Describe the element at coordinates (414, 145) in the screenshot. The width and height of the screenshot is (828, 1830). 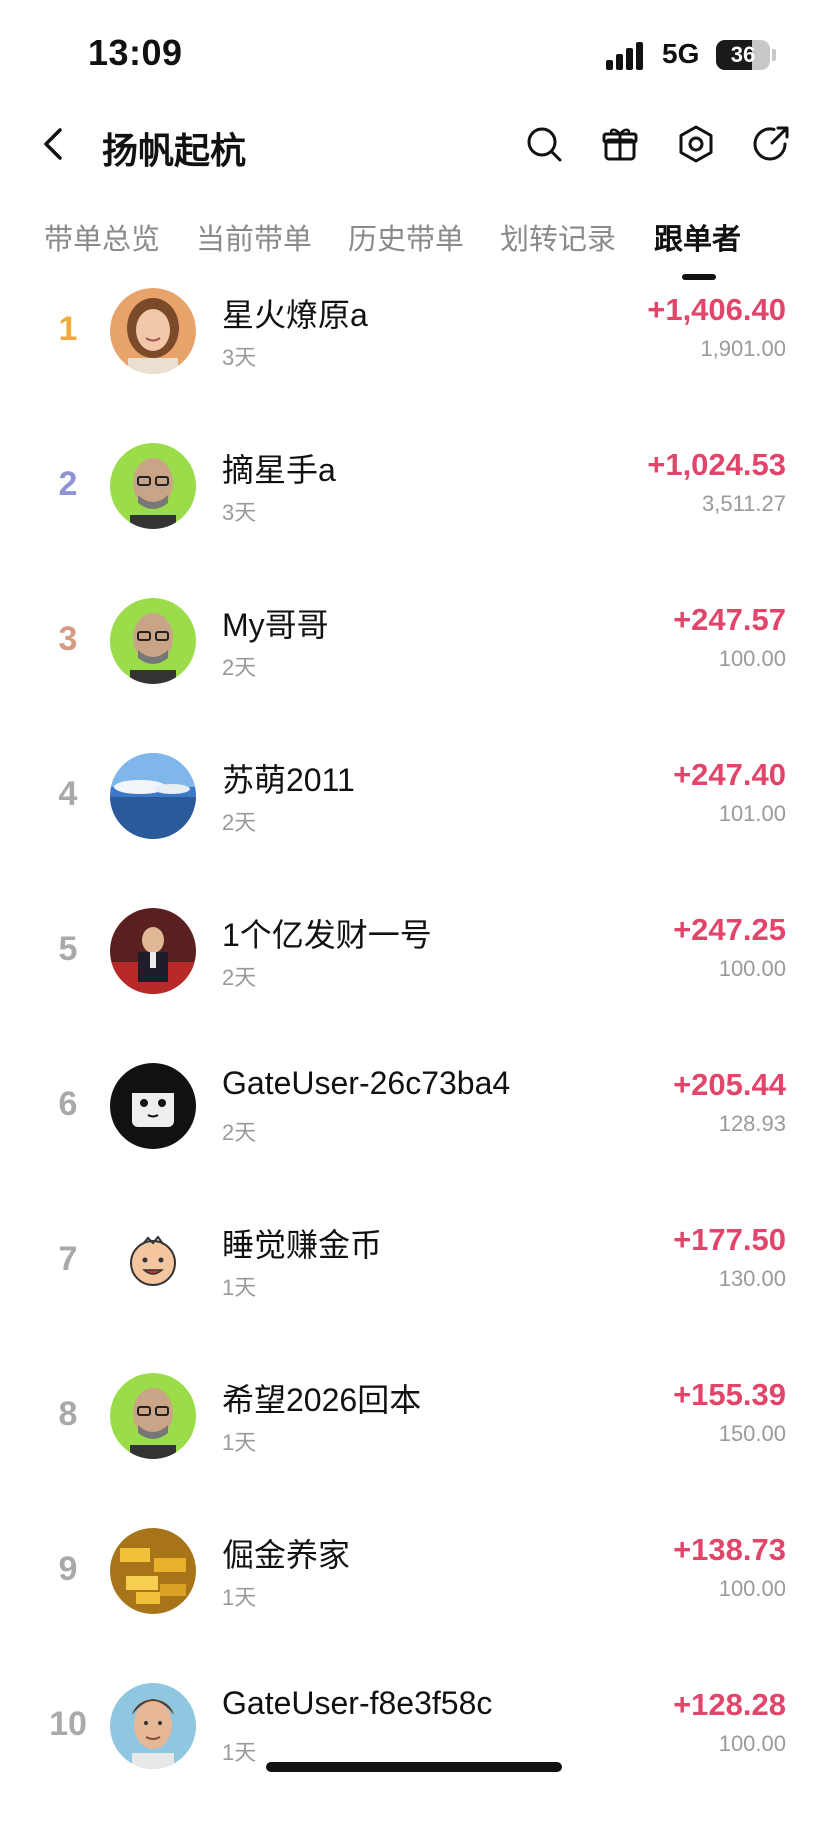
I see `nav-header: 扬帆起杭` at that location.